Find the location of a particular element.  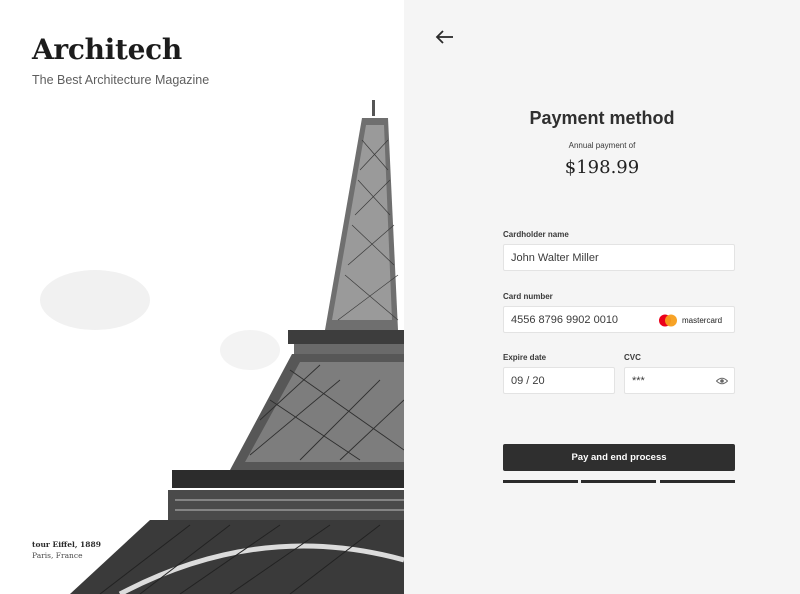

cardholder-label: Cardholder name is located at coordinates (536, 234).